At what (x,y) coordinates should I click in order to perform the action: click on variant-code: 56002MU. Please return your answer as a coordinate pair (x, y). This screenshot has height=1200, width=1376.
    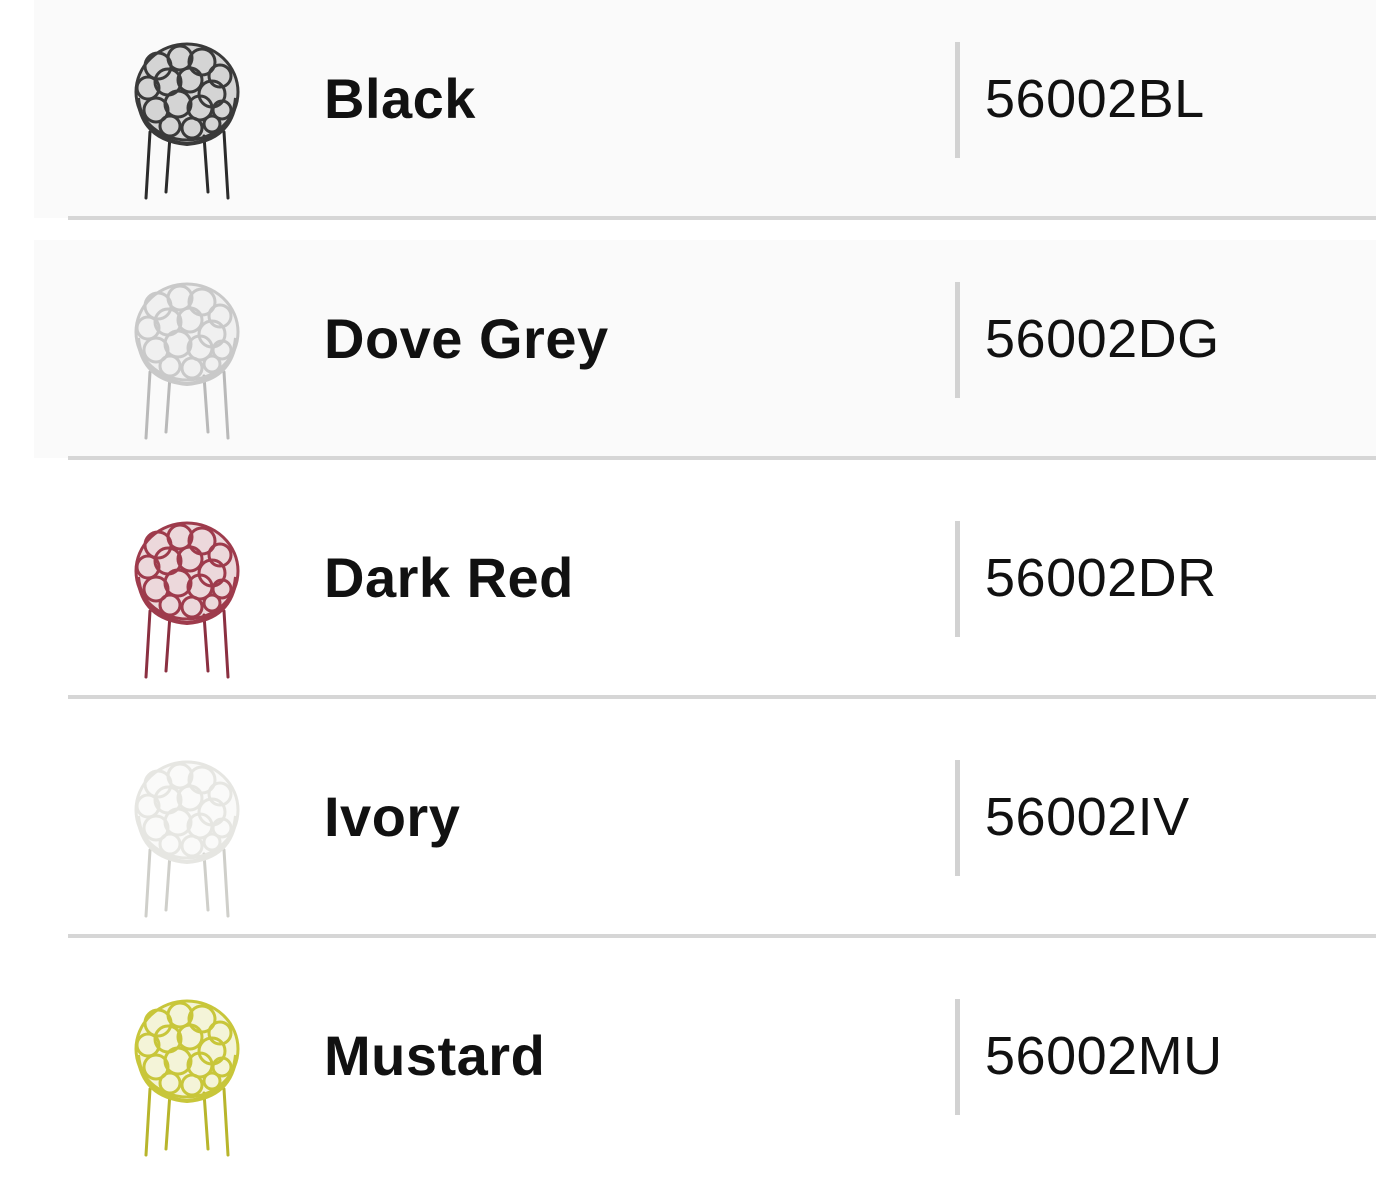
    Looking at the image, I should click on (1104, 1056).